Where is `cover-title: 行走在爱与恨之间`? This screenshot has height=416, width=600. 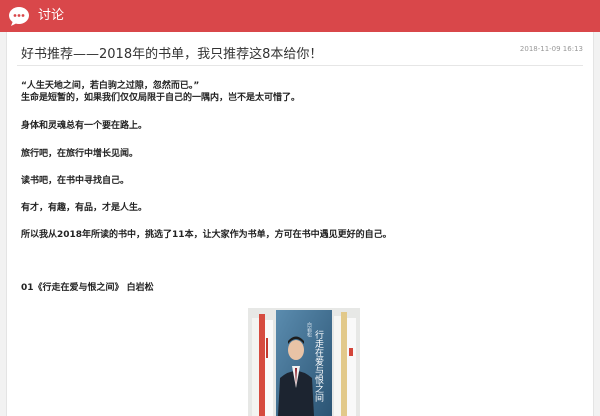 cover-title: 行走在爱与恨之间 is located at coordinates (318, 366).